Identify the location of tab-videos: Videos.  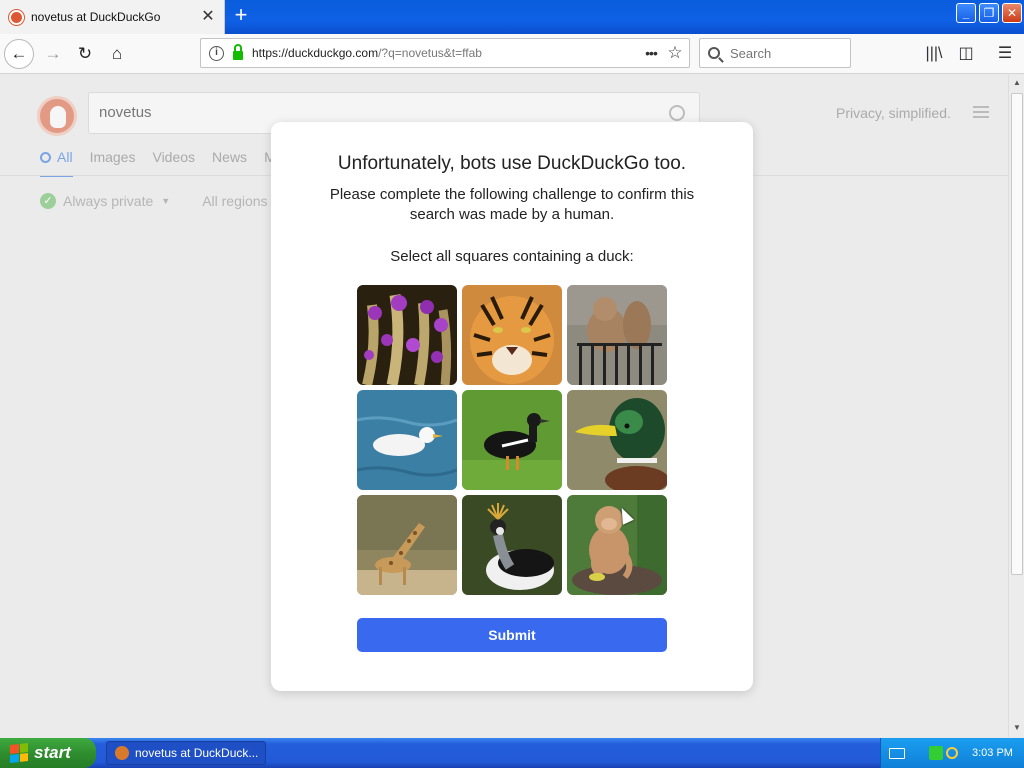
(173, 163).